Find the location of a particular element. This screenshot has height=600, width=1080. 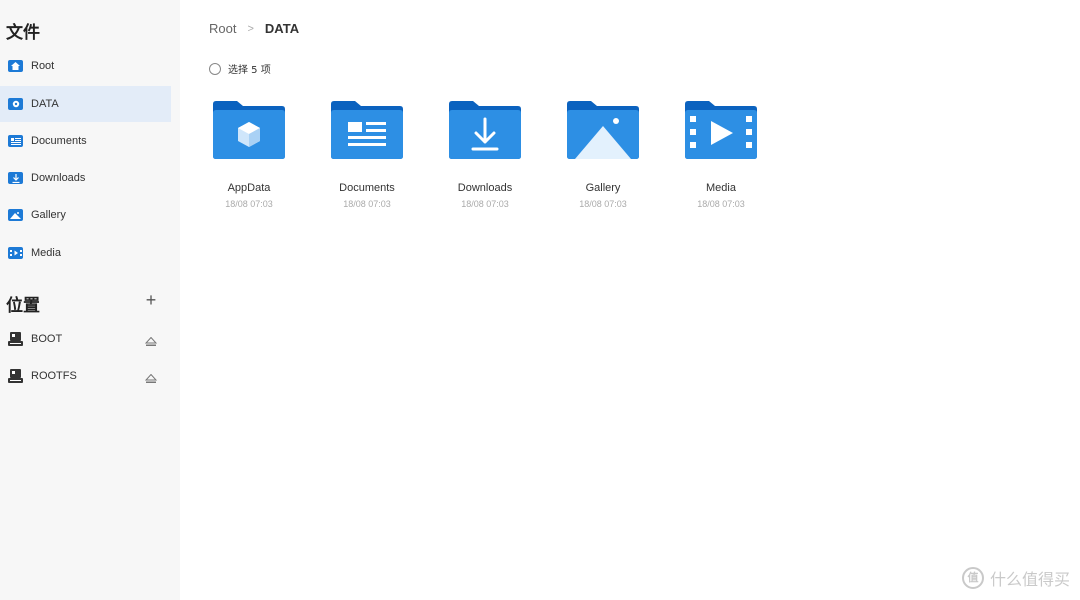

folder-name: Documents is located at coordinates (367, 188).